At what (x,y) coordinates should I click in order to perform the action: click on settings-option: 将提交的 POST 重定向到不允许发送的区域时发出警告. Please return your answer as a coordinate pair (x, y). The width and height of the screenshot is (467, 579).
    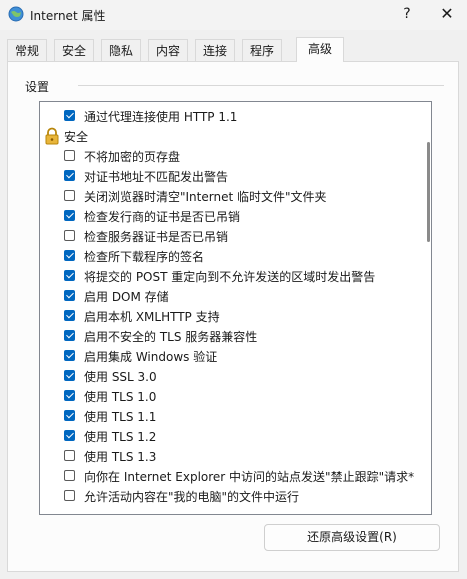
    Looking at the image, I should click on (230, 276).